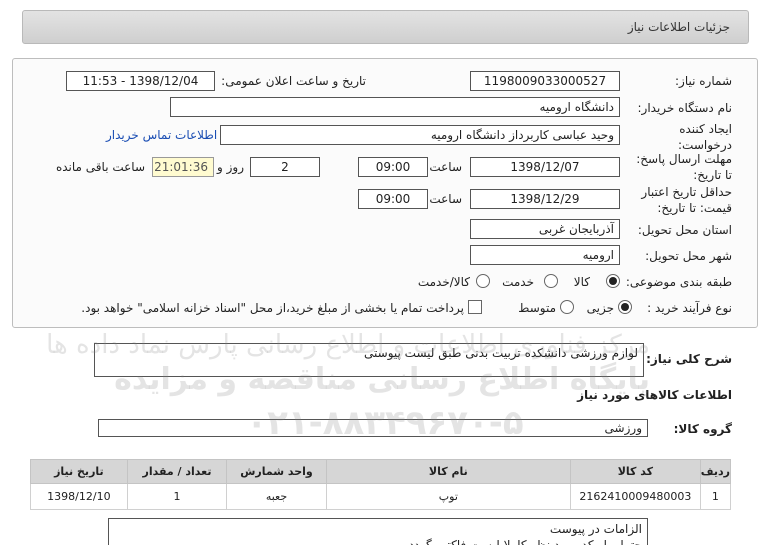  I want to click on cell-unit: جعبه, so click(276, 496).